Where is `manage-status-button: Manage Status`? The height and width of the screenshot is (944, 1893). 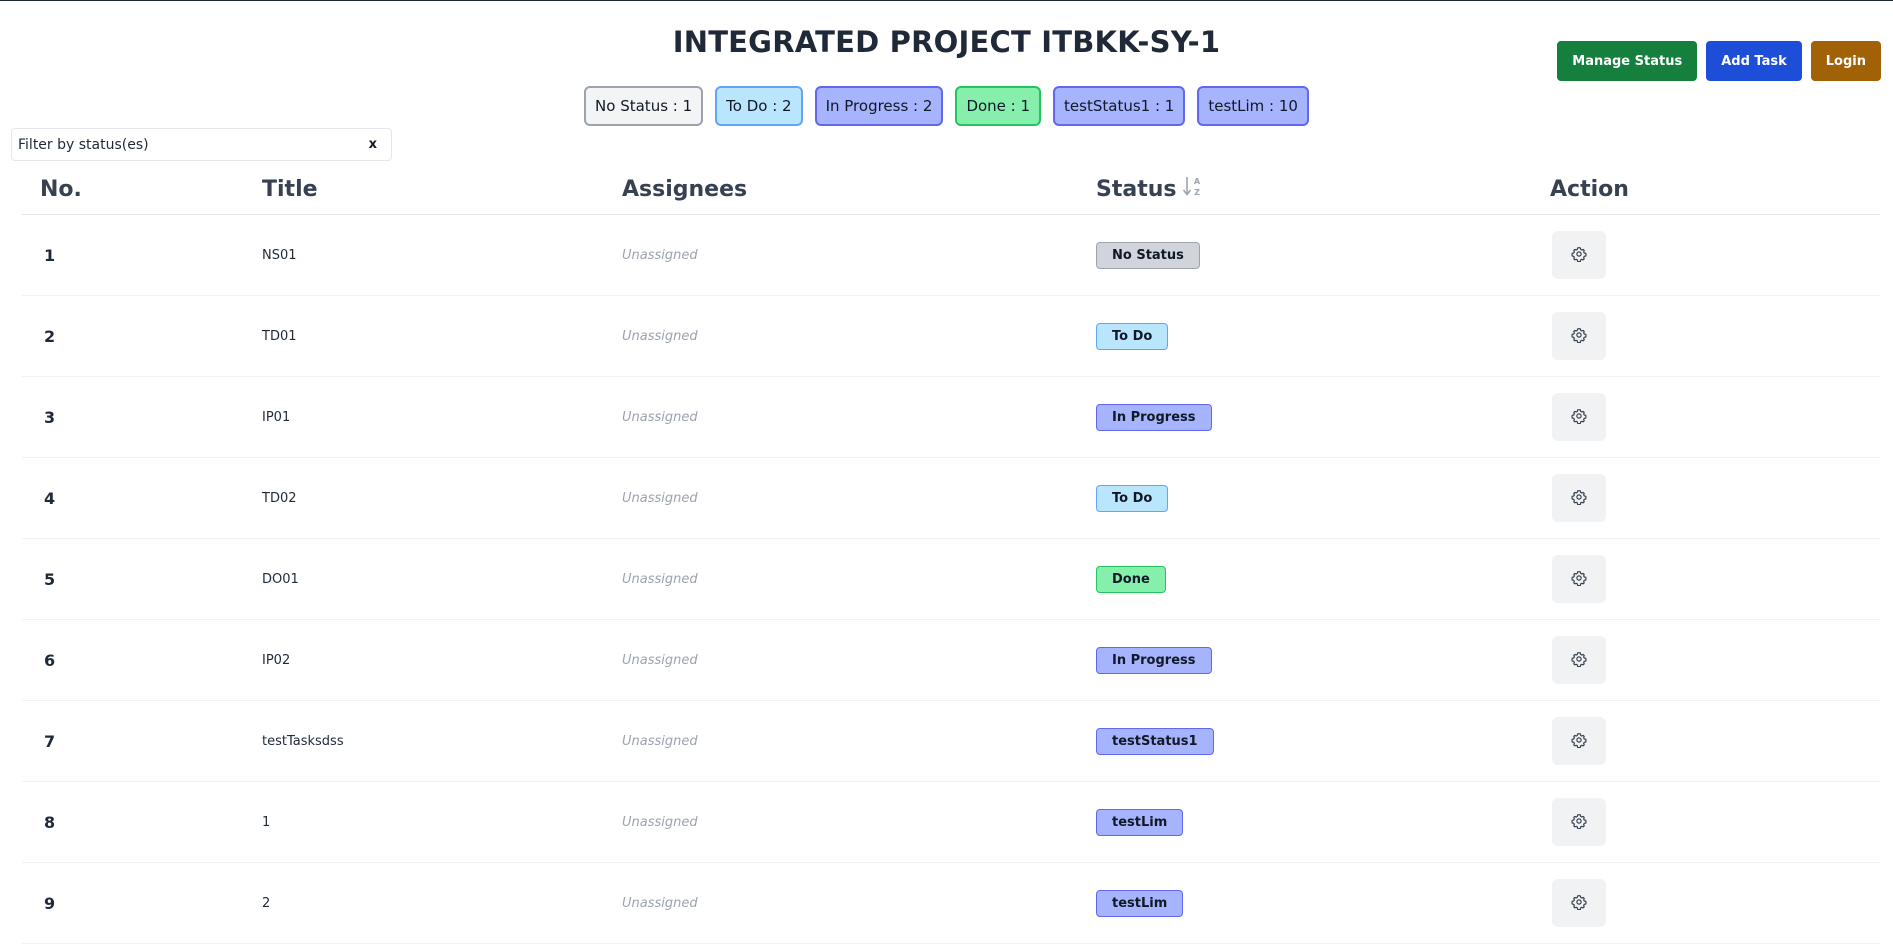 manage-status-button: Manage Status is located at coordinates (1627, 61).